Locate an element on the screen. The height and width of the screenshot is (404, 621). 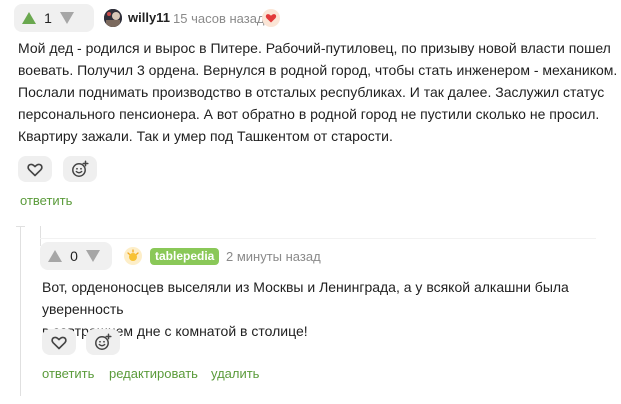
thread-branch is located at coordinates (40, 236).